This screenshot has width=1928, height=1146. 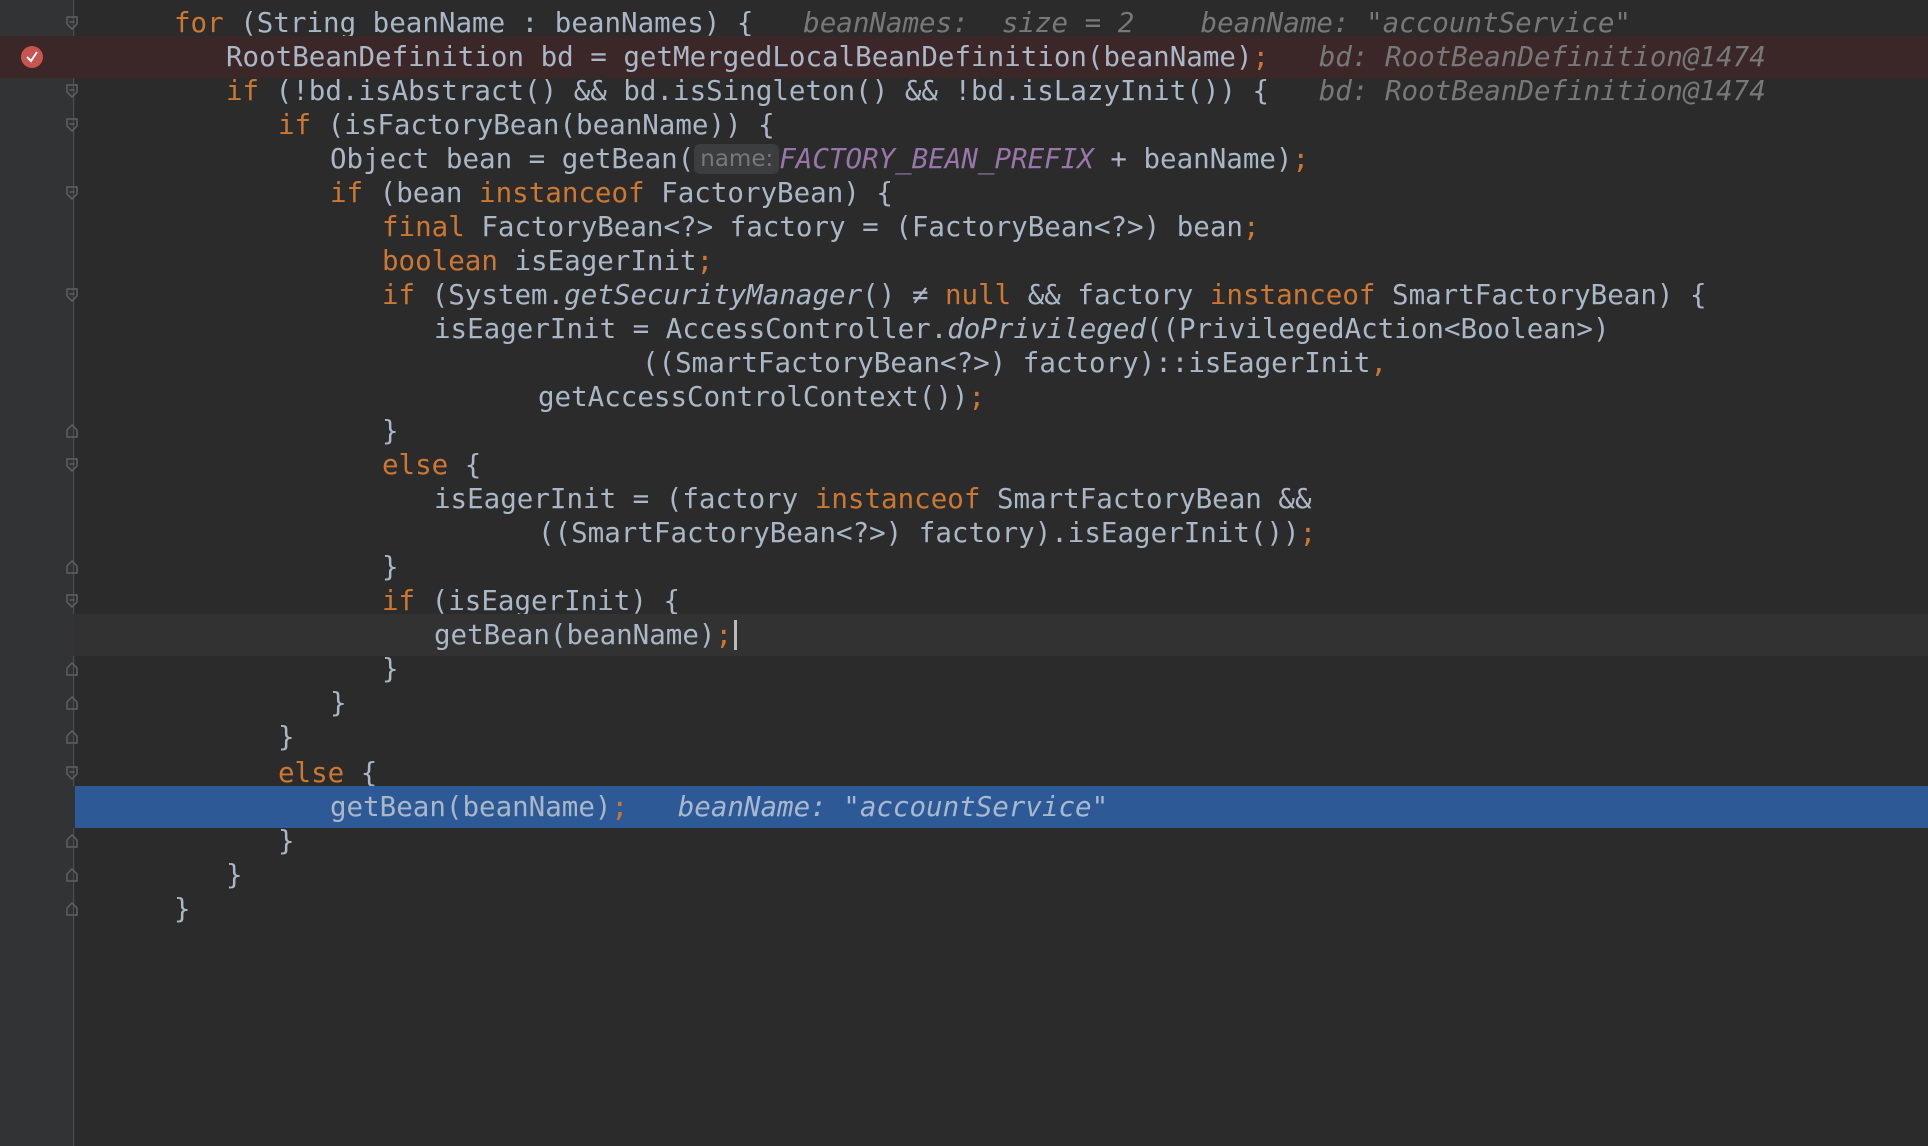 What do you see at coordinates (597, 261) in the screenshot?
I see `code-fragment: isEagerInit` at bounding box center [597, 261].